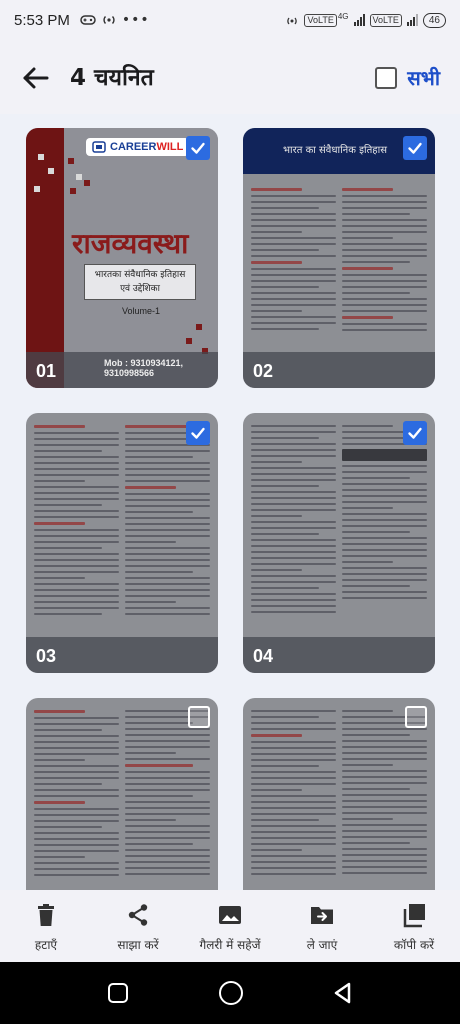 The height and width of the screenshot is (1024, 460). Describe the element at coordinates (359, 20) in the screenshot. I see `sim1-signal-icon` at that location.